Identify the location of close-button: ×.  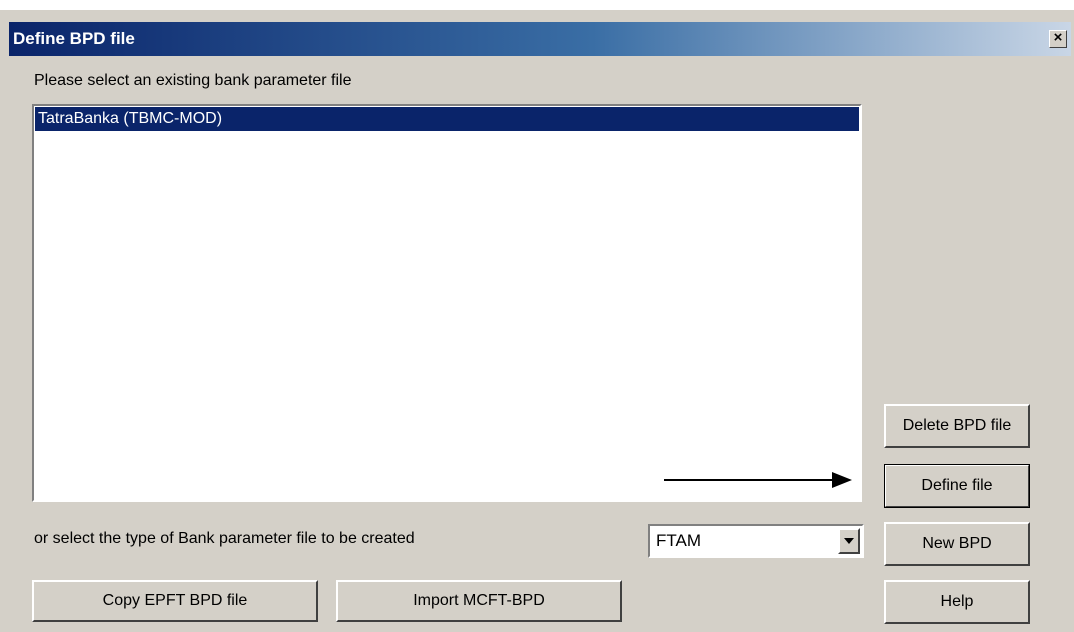
(1058, 39).